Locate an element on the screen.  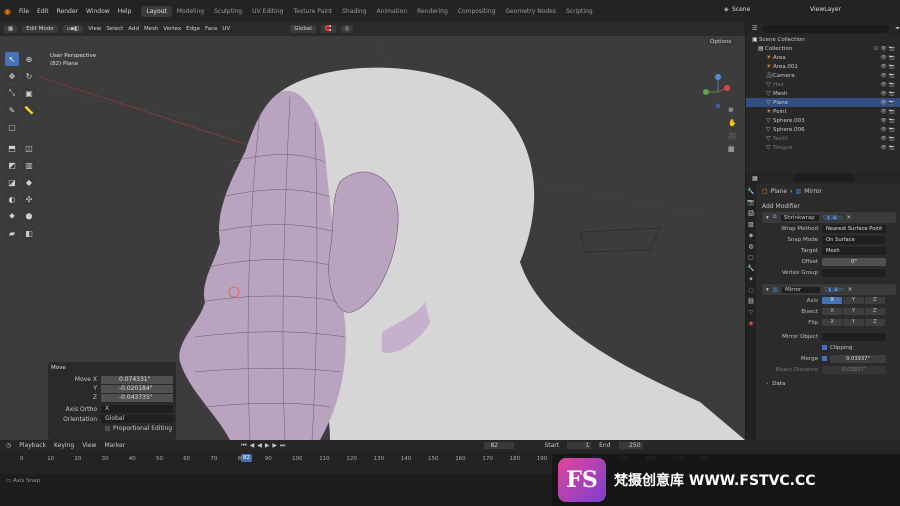
scene-collection-row: ▣ Scene Collection is located at coordinates (823, 39).